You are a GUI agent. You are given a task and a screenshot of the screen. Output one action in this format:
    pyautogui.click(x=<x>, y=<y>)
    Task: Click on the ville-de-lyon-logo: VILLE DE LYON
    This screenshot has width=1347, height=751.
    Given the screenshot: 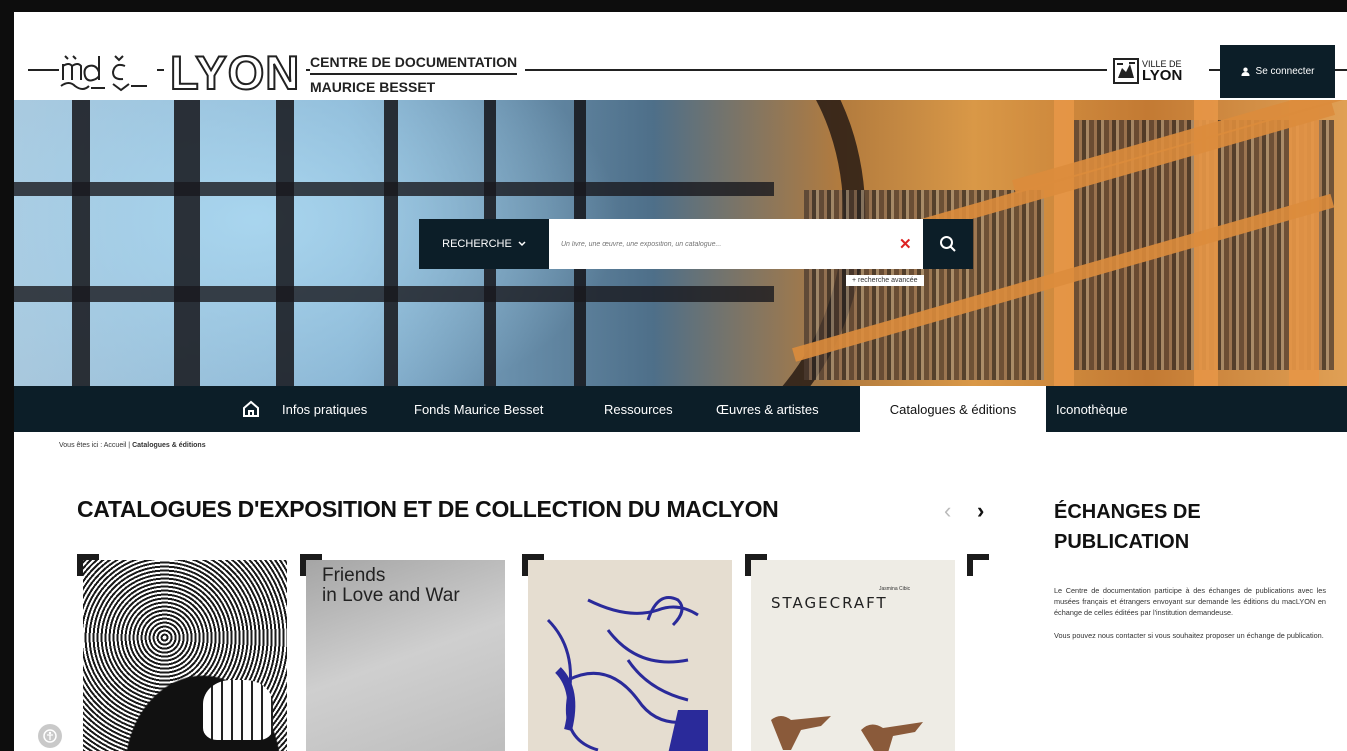 What is the action you would take?
    pyautogui.click(x=1158, y=71)
    